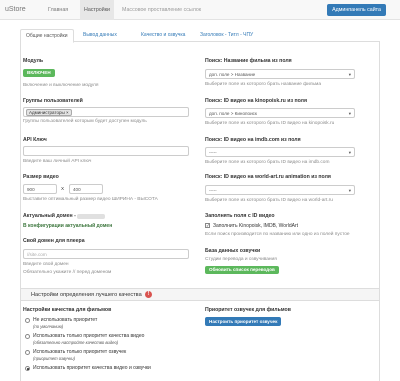 The image size is (400, 381). What do you see at coordinates (97, 10) in the screenshot?
I see `nav-settings: Настройки` at bounding box center [97, 10].